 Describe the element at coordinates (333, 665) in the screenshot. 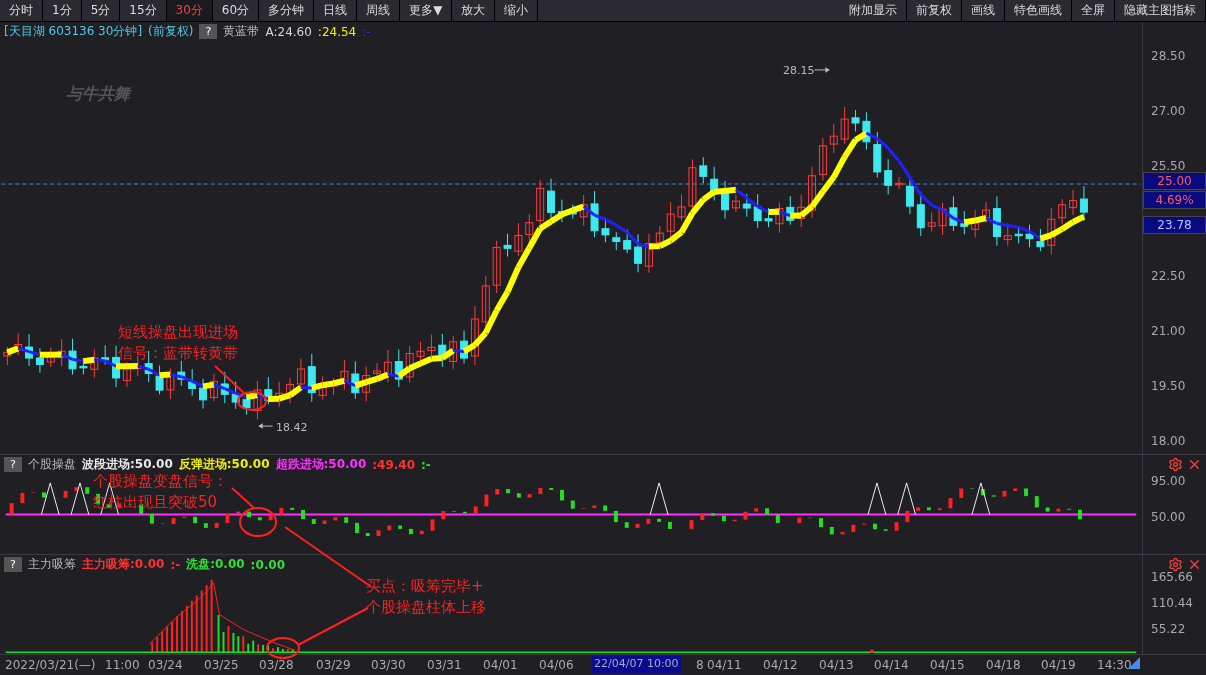

I see `time-label: 03/29` at that location.